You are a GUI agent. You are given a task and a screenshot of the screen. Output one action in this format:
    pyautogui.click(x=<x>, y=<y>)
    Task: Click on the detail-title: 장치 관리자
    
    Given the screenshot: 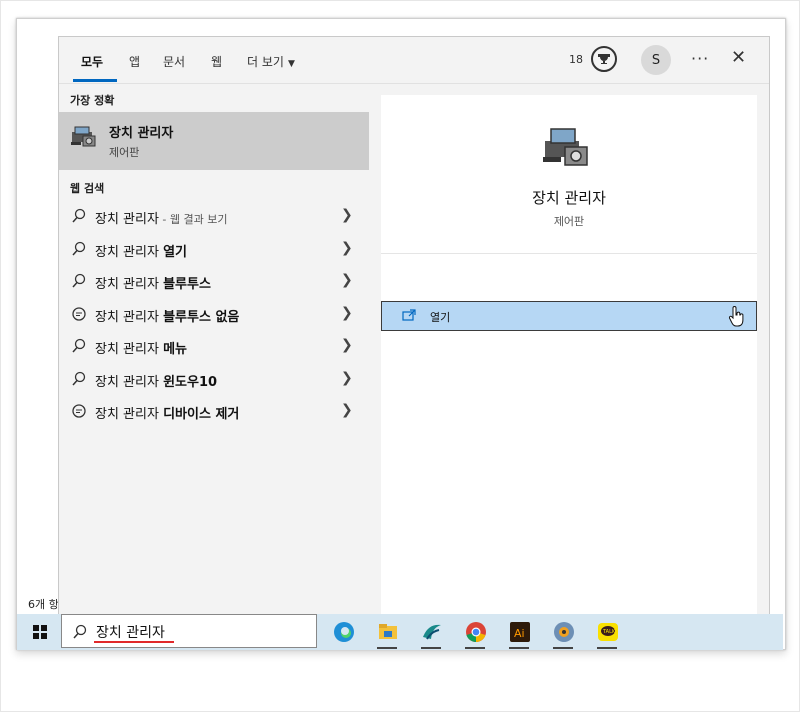 What is the action you would take?
    pyautogui.click(x=569, y=198)
    